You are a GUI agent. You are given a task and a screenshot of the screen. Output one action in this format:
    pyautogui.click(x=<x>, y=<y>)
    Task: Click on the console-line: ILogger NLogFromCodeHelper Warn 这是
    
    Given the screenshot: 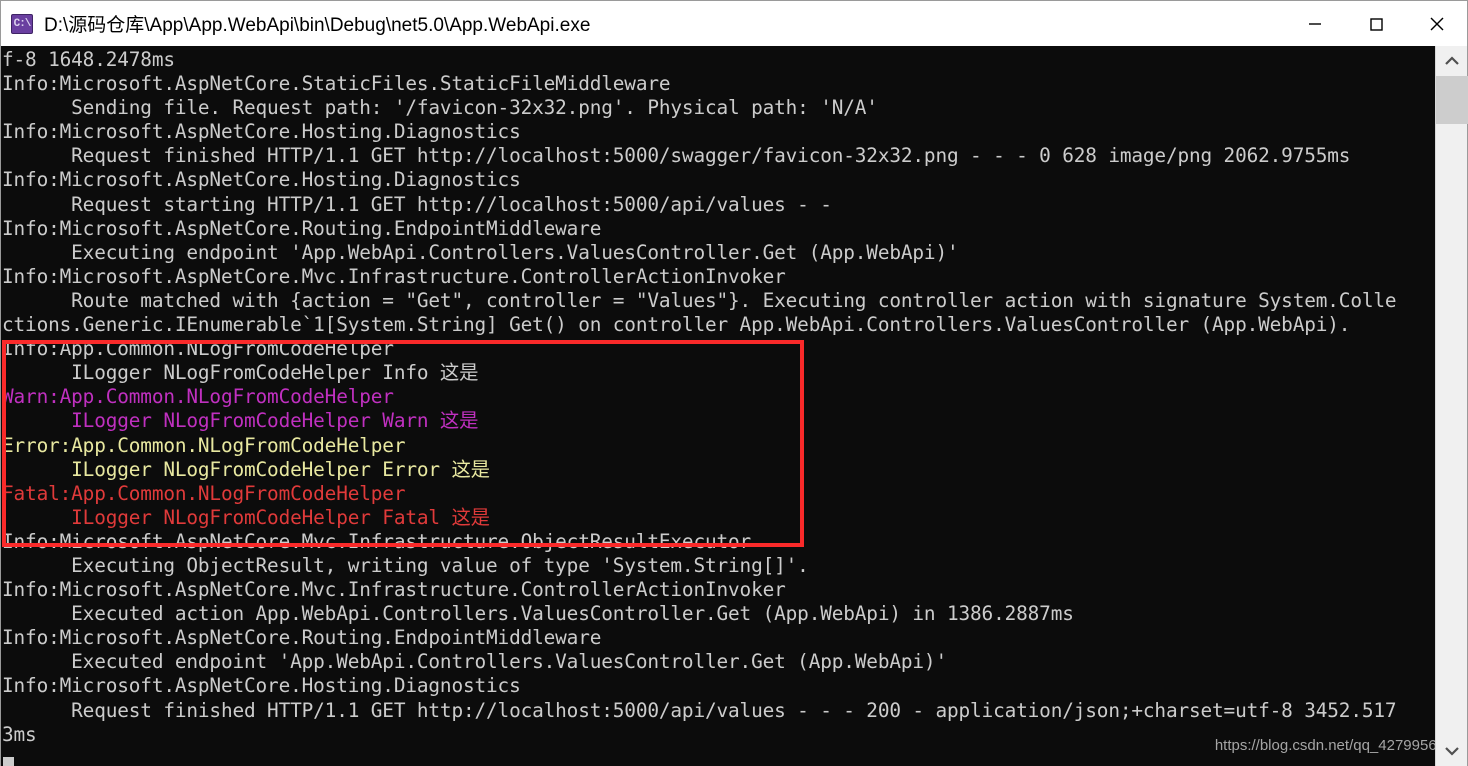 What is the action you would take?
    pyautogui.click(x=240, y=421)
    